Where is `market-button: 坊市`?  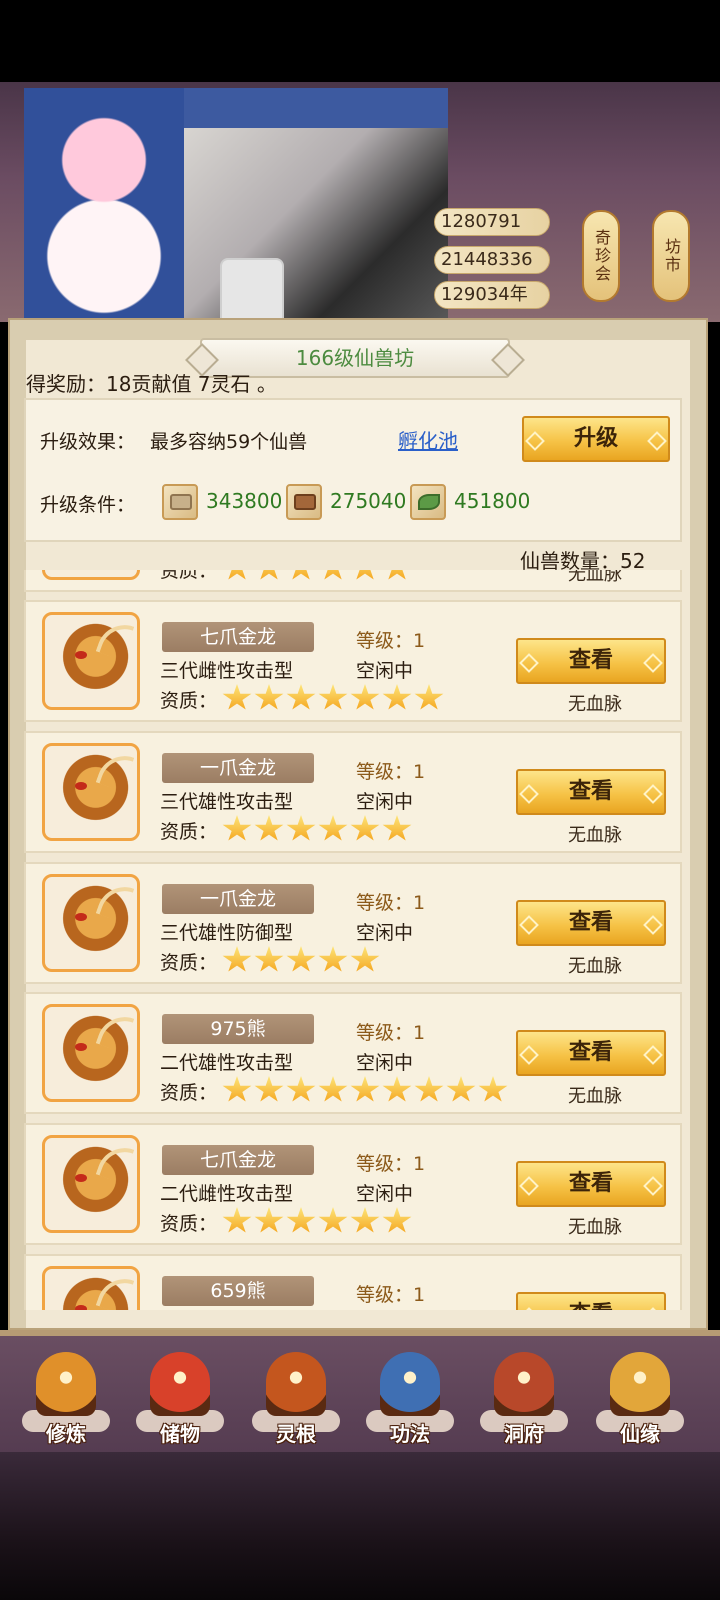 market-button: 坊市 is located at coordinates (671, 256).